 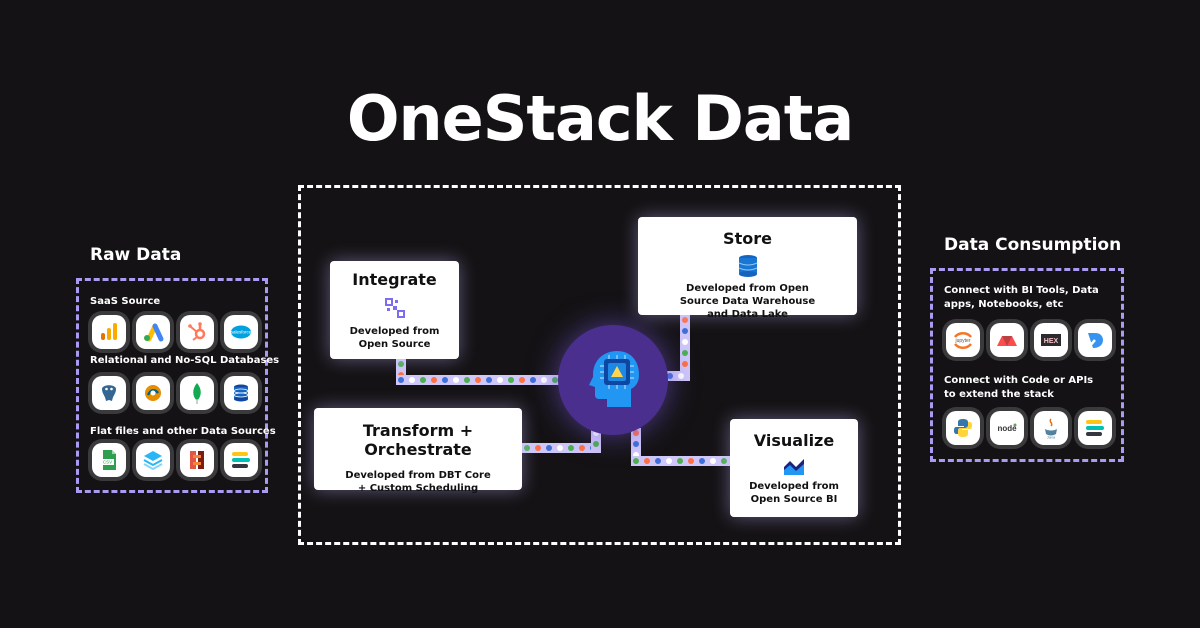 What do you see at coordinates (197, 332) in the screenshot?
I see `hubspot-icon` at bounding box center [197, 332].